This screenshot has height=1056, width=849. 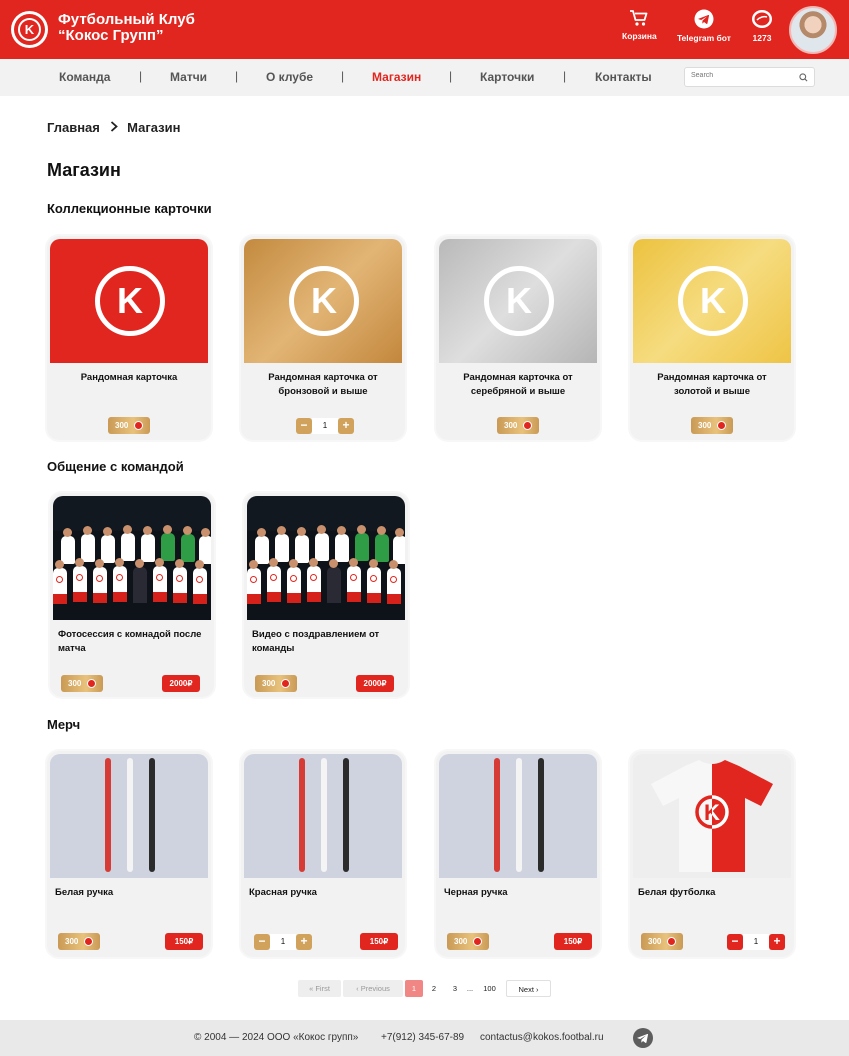 I want to click on nav-item-contacts: Контакты, so click(x=623, y=77).